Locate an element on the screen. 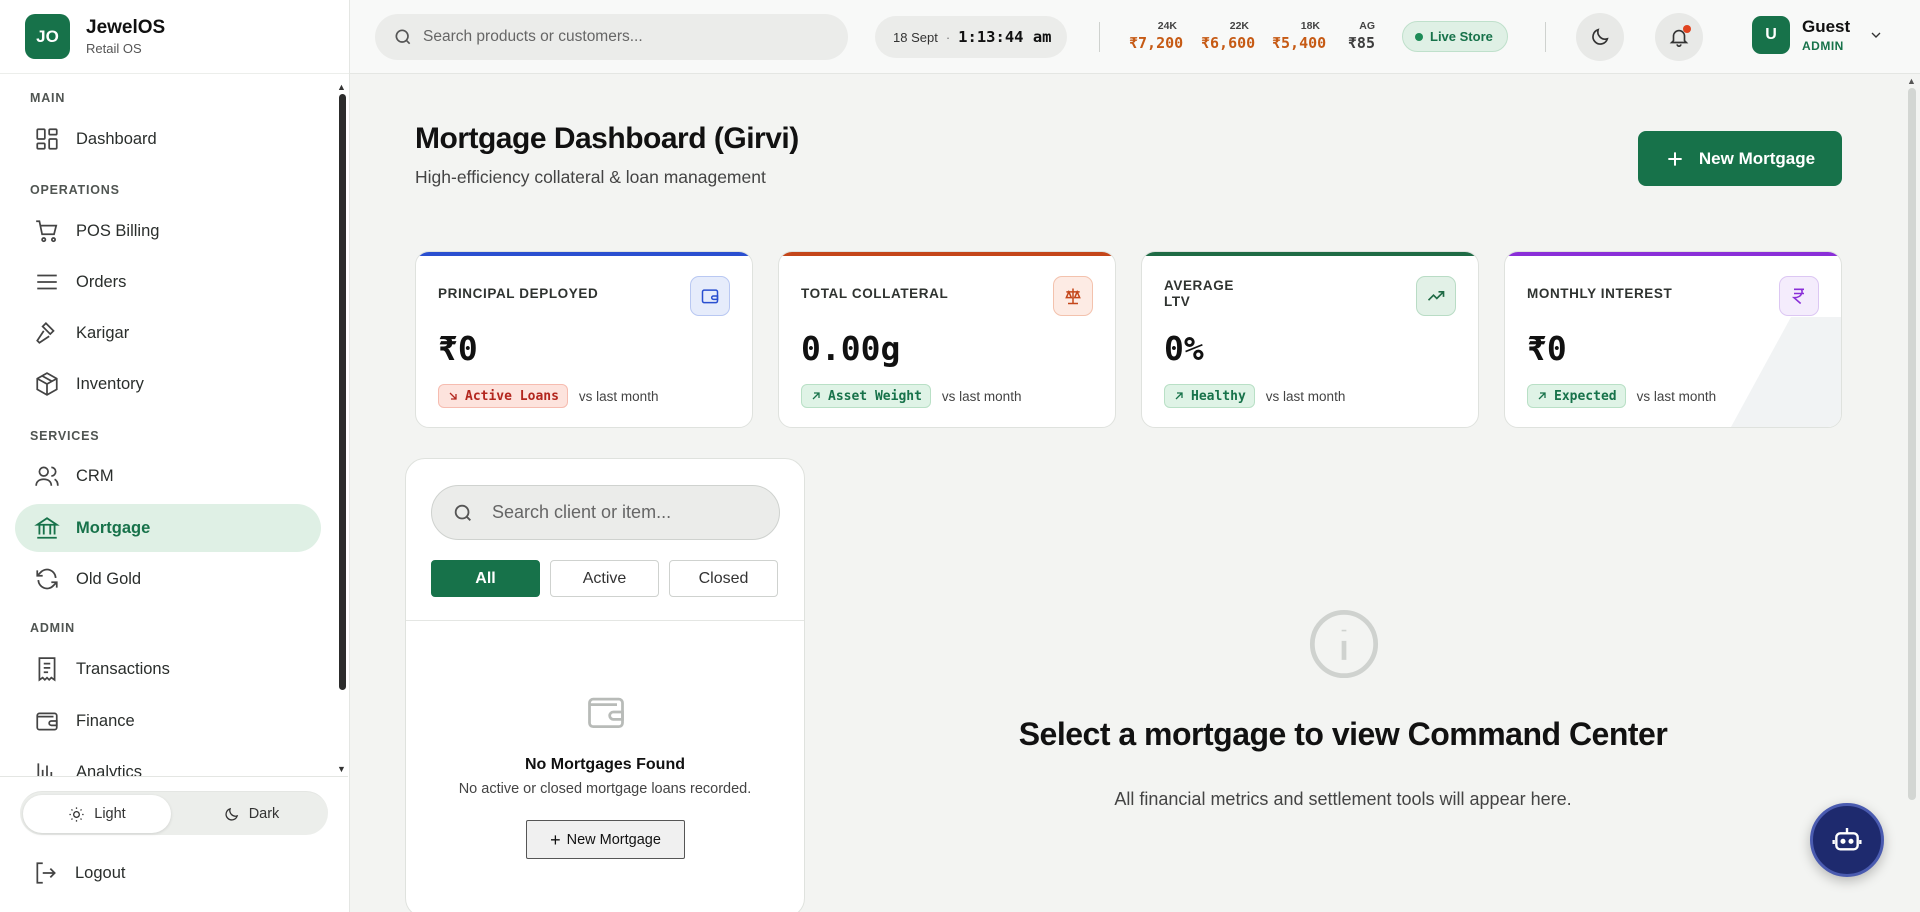 Image resolution: width=1920 pixels, height=912 pixels. logout-icon is located at coordinates (46, 873).